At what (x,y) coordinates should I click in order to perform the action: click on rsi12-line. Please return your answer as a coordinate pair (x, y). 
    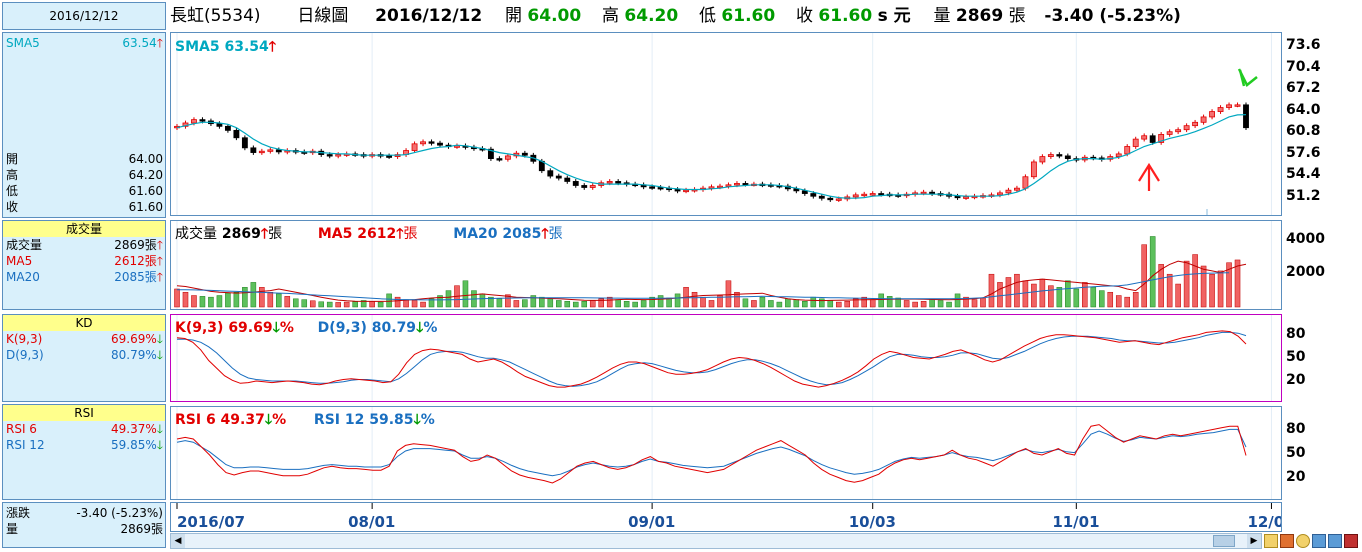
    Looking at the image, I should click on (711, 452).